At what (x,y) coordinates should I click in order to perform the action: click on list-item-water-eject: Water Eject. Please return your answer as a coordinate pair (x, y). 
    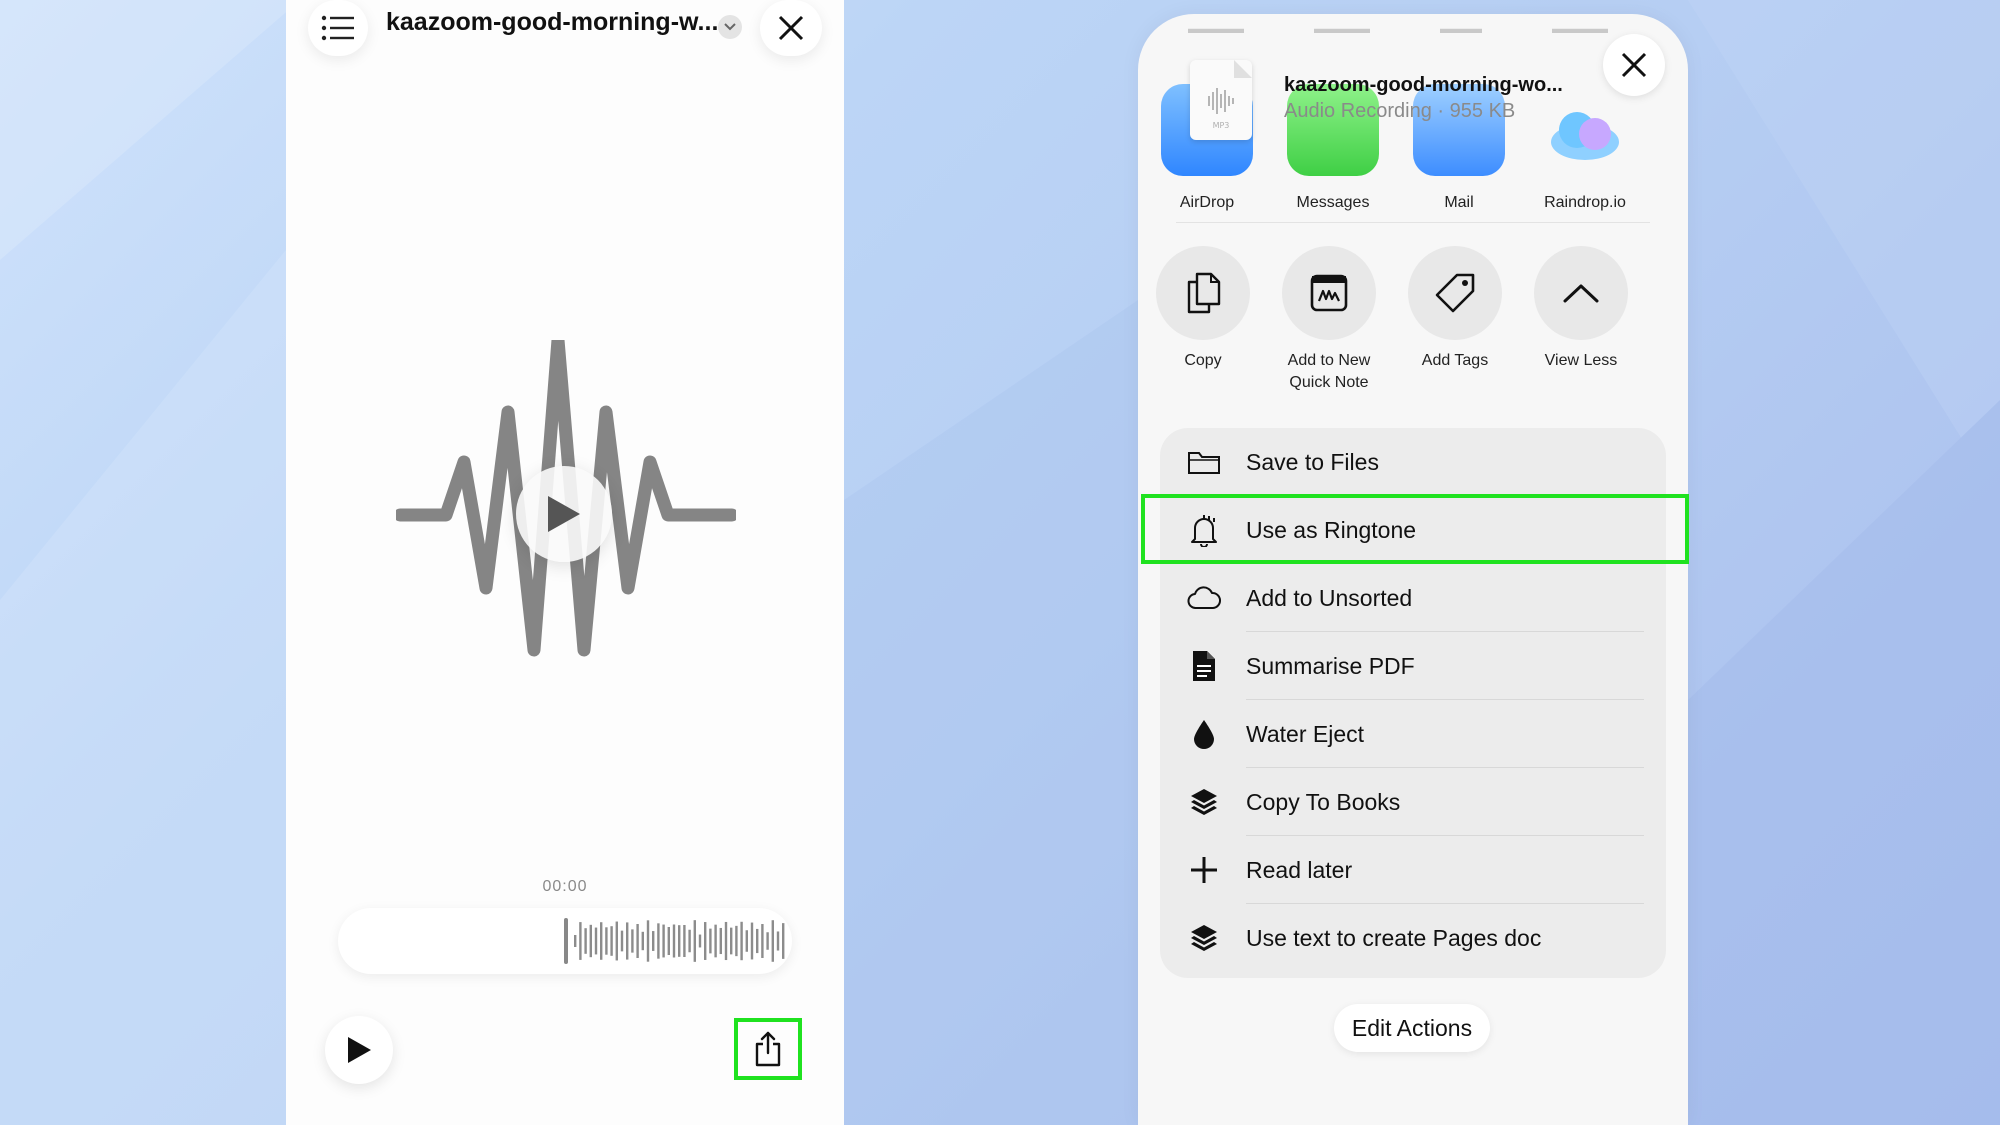
    Looking at the image, I should click on (1413, 734).